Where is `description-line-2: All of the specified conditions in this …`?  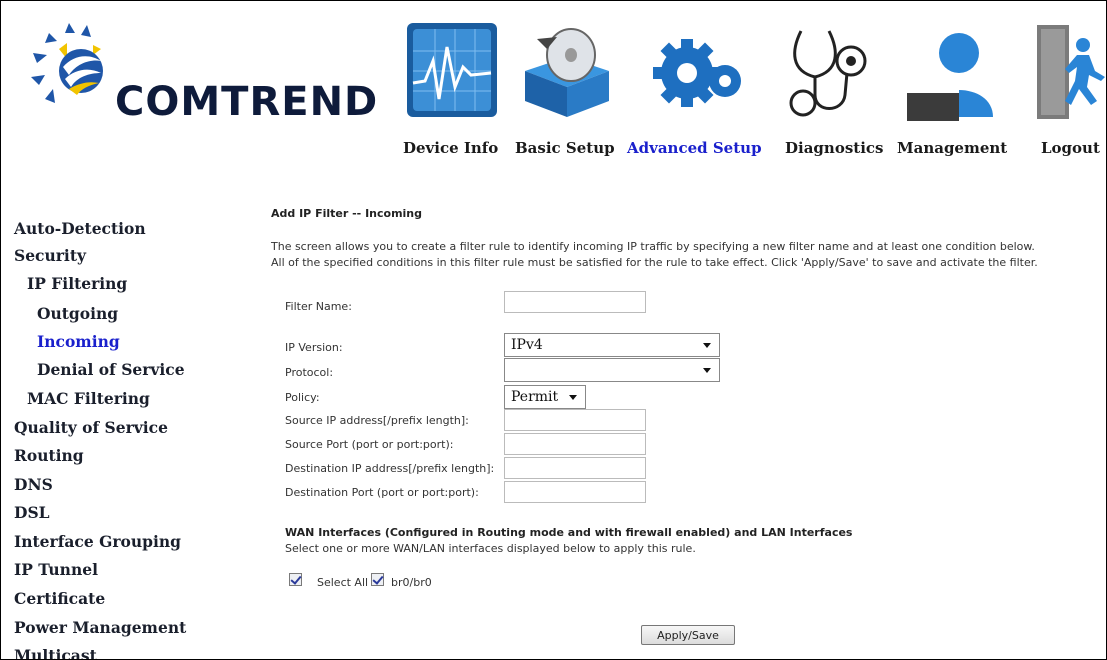
description-line-2: All of the specified conditions in this … is located at coordinates (654, 262).